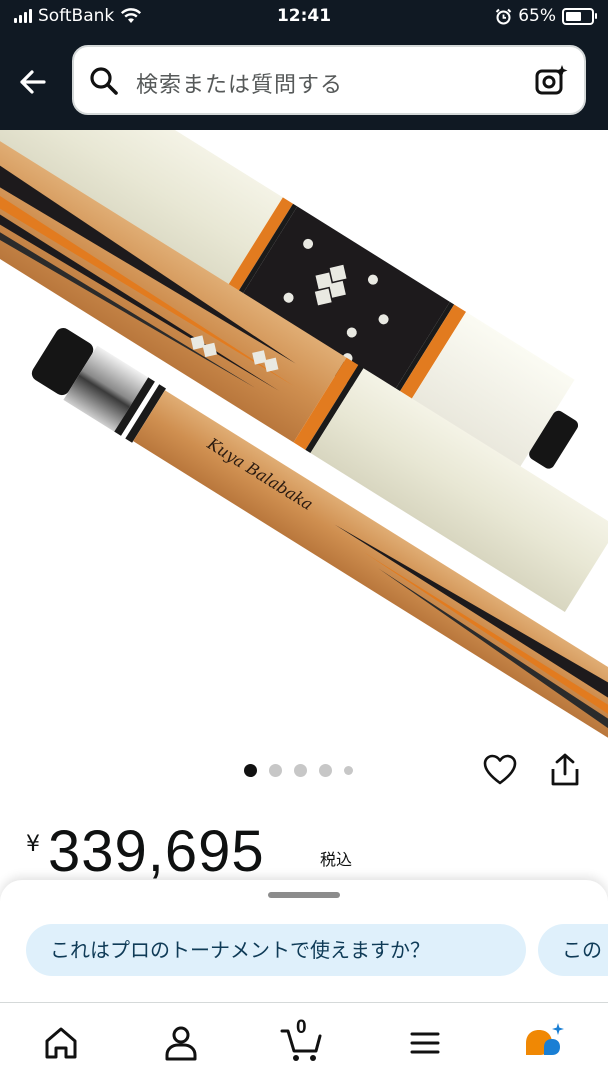 The height and width of the screenshot is (1080, 608). What do you see at coordinates (579, 16) in the screenshot?
I see `battery-icon` at bounding box center [579, 16].